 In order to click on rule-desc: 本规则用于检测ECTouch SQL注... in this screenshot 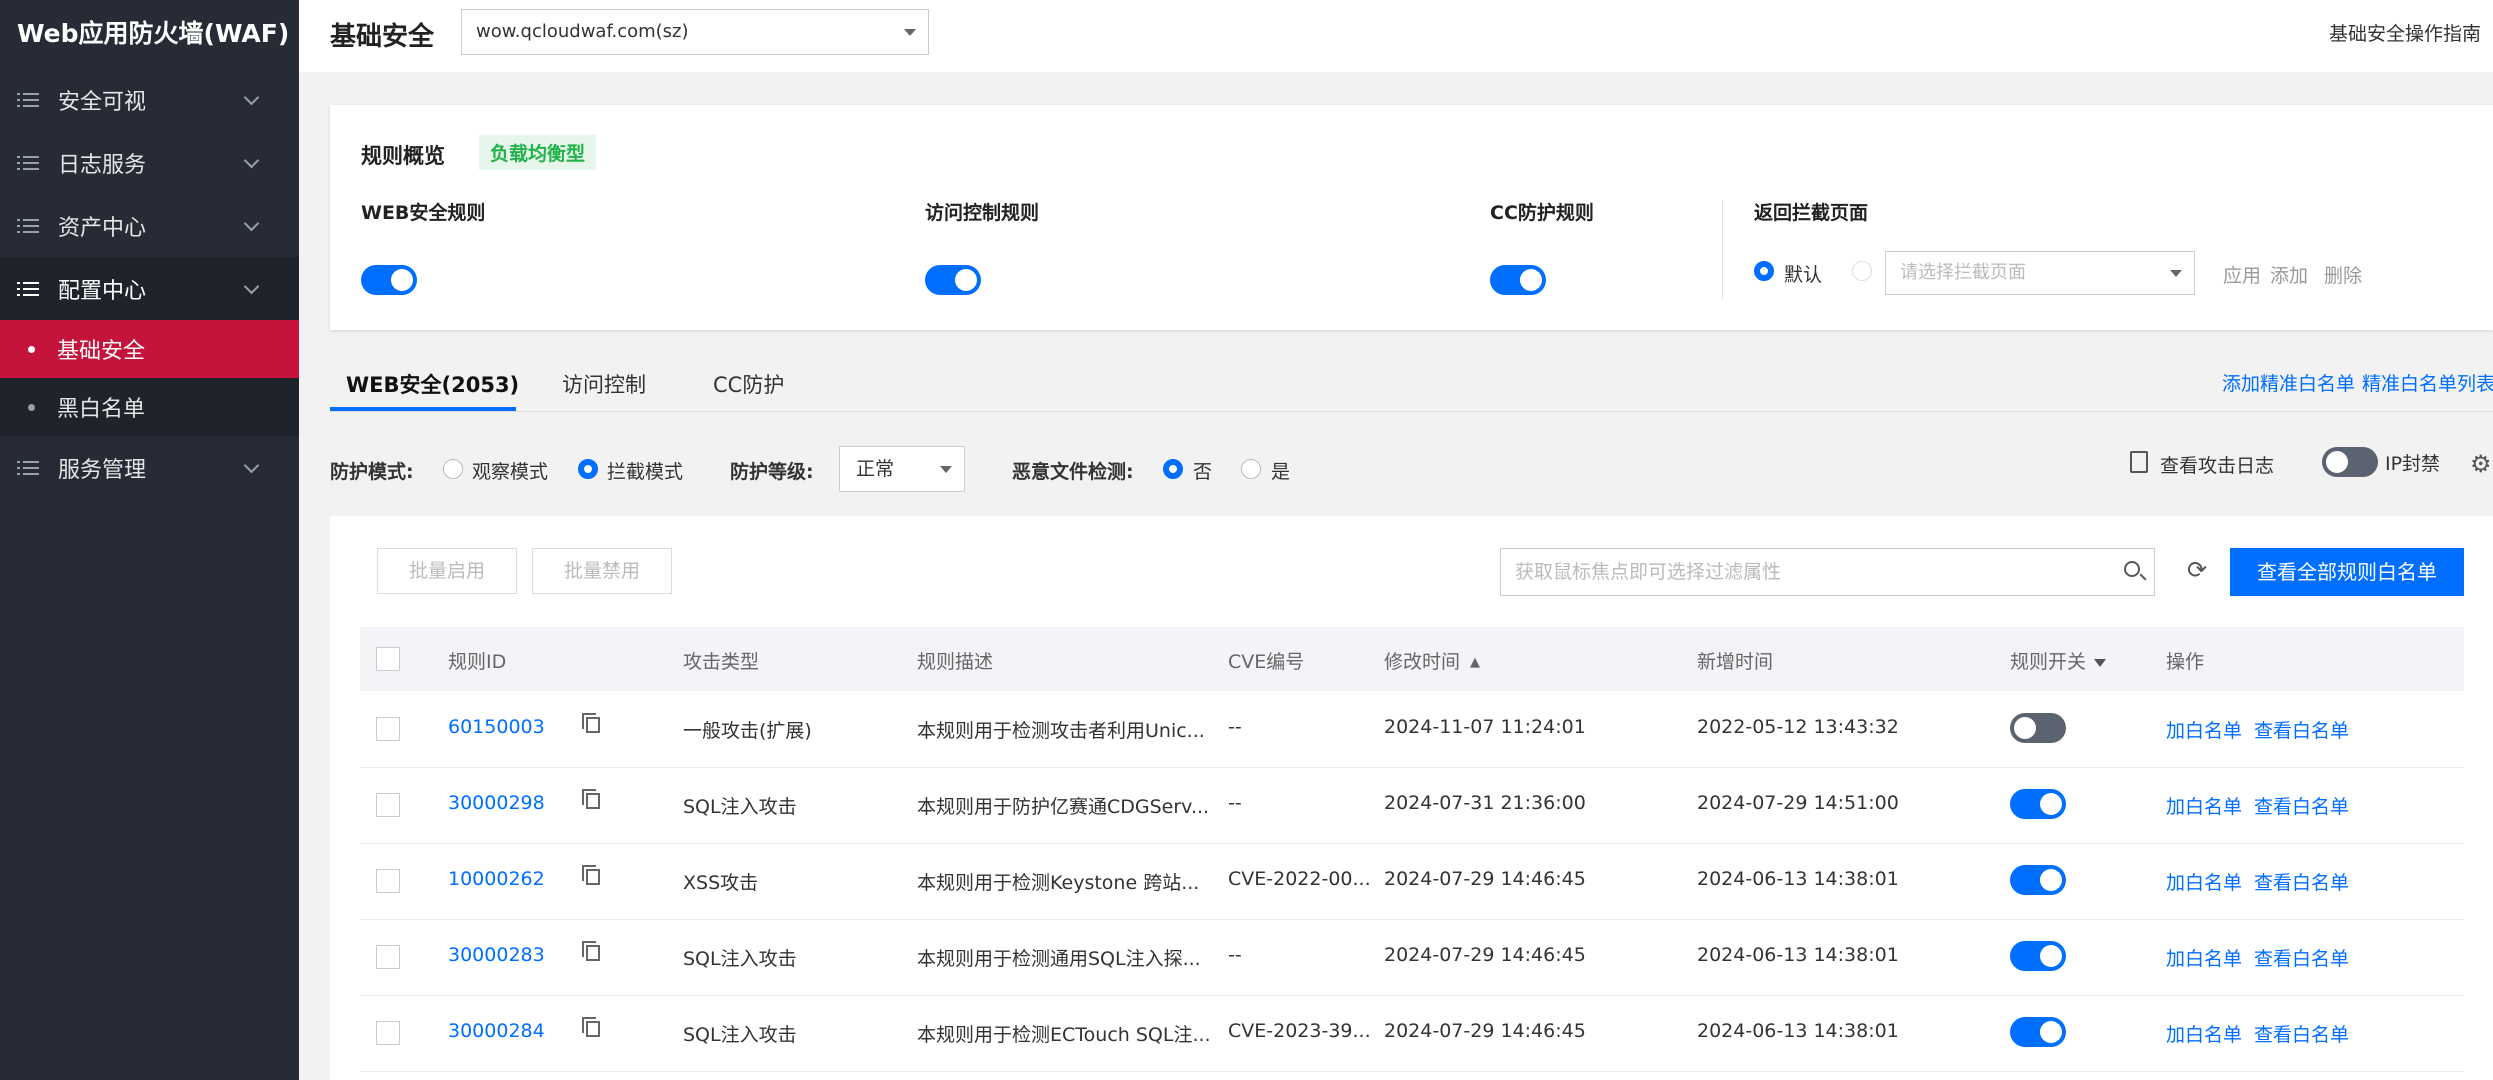, I will do `click(1064, 1035)`.